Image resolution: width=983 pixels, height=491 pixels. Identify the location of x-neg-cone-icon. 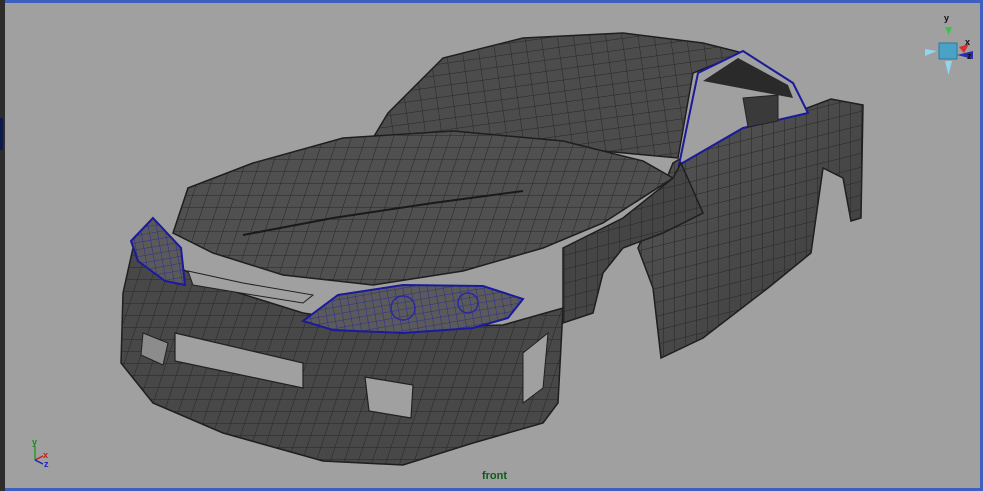
(931, 52).